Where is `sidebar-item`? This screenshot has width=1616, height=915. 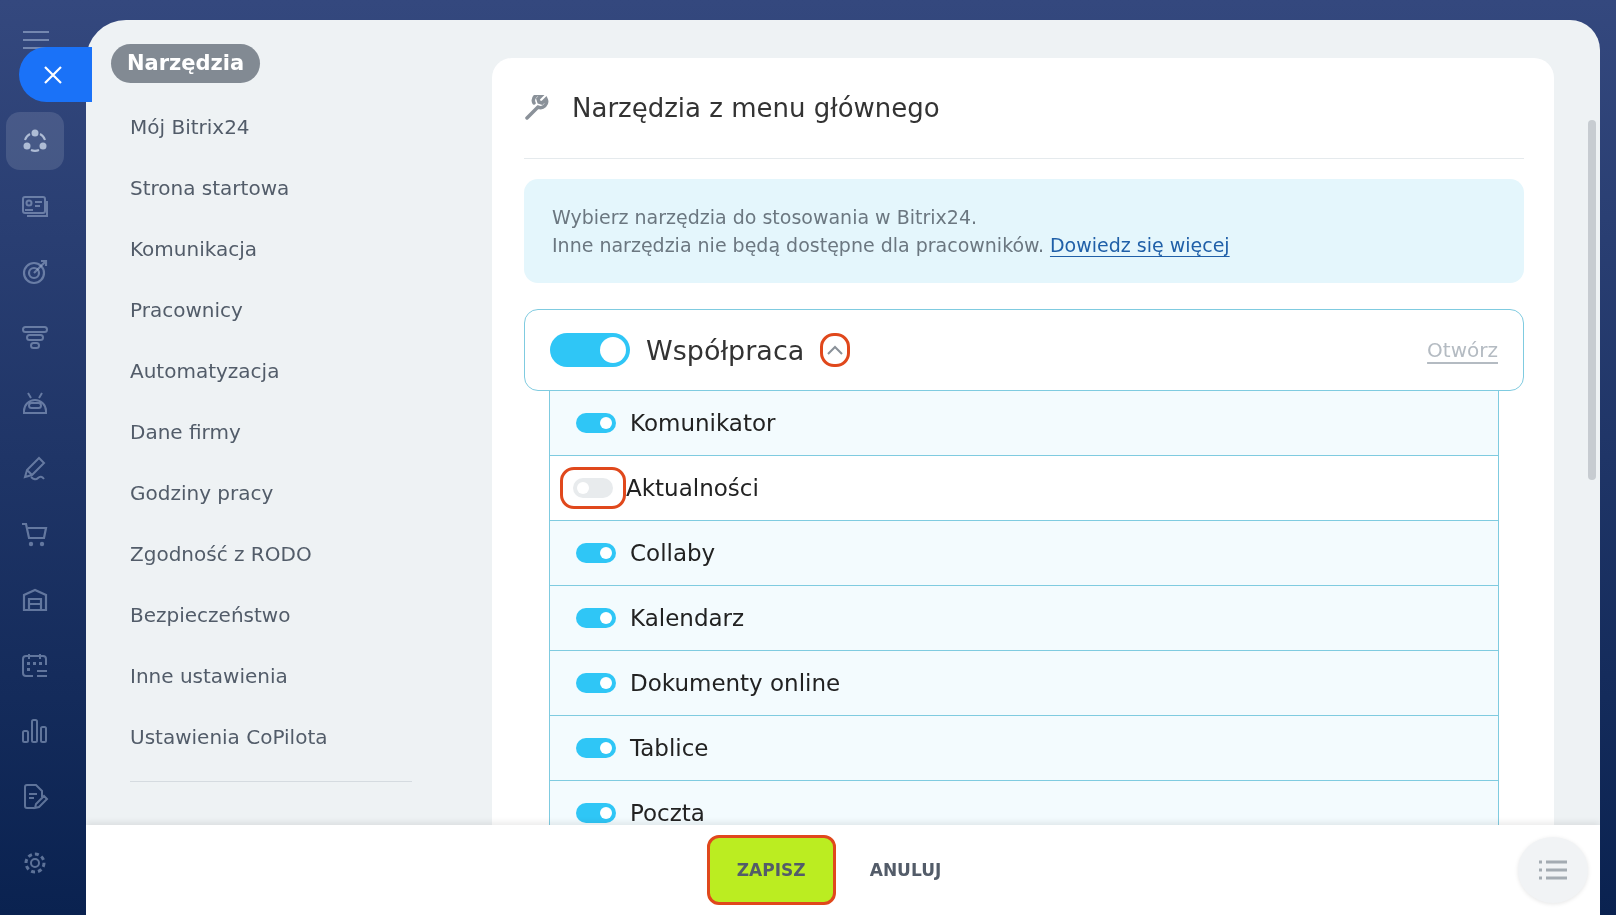
sidebar-item is located at coordinates (35, 141).